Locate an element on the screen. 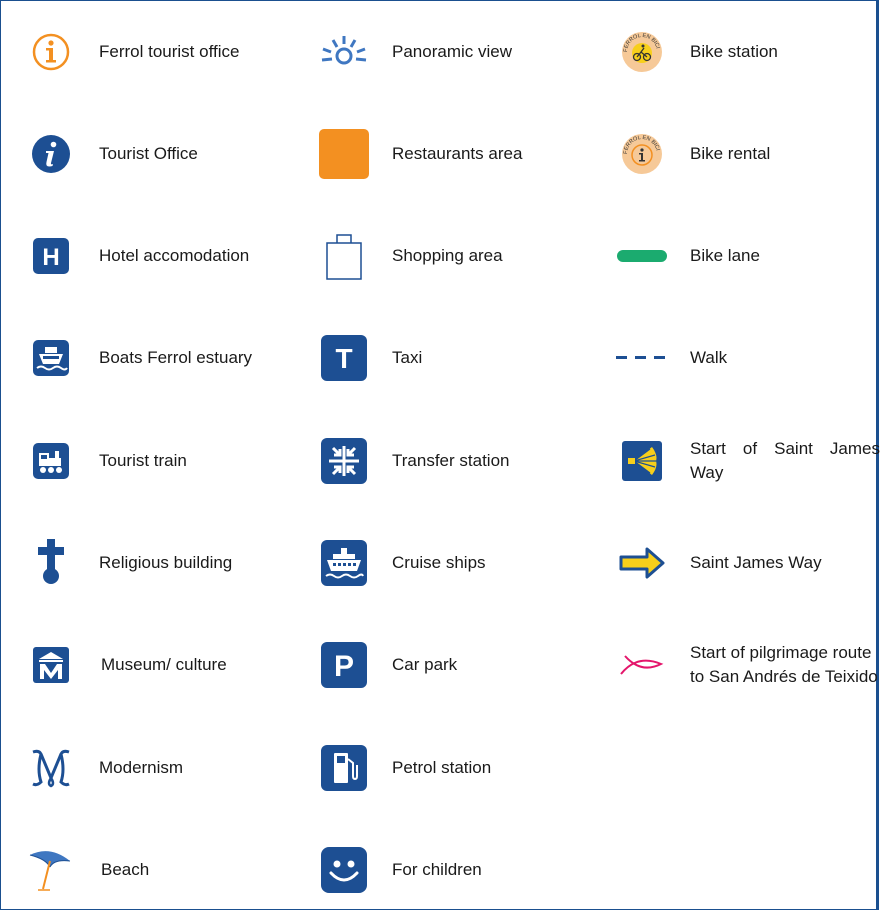 The height and width of the screenshot is (912, 881). legend-label: Taxi is located at coordinates (407, 357).